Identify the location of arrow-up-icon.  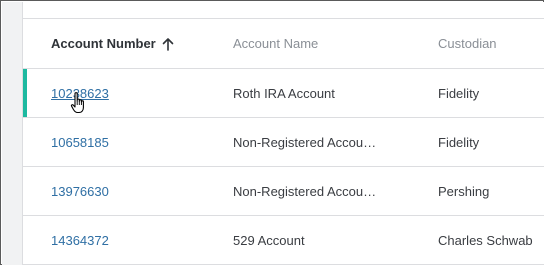
(168, 44).